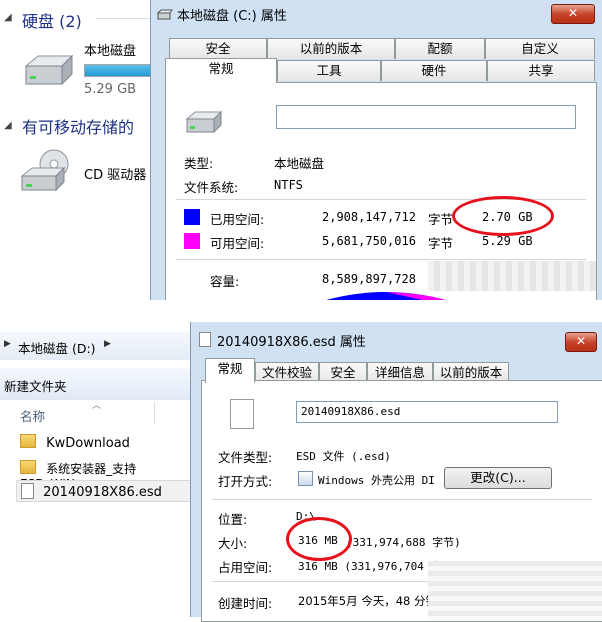  Describe the element at coordinates (27, 491) in the screenshot. I see `file-icon` at that location.